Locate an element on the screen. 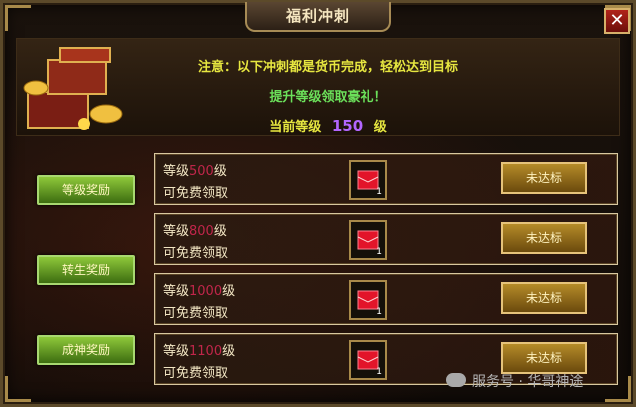 The height and width of the screenshot is (407, 636). reward-row: 等级800级 可免费领取 1 未达标 is located at coordinates (386, 239).